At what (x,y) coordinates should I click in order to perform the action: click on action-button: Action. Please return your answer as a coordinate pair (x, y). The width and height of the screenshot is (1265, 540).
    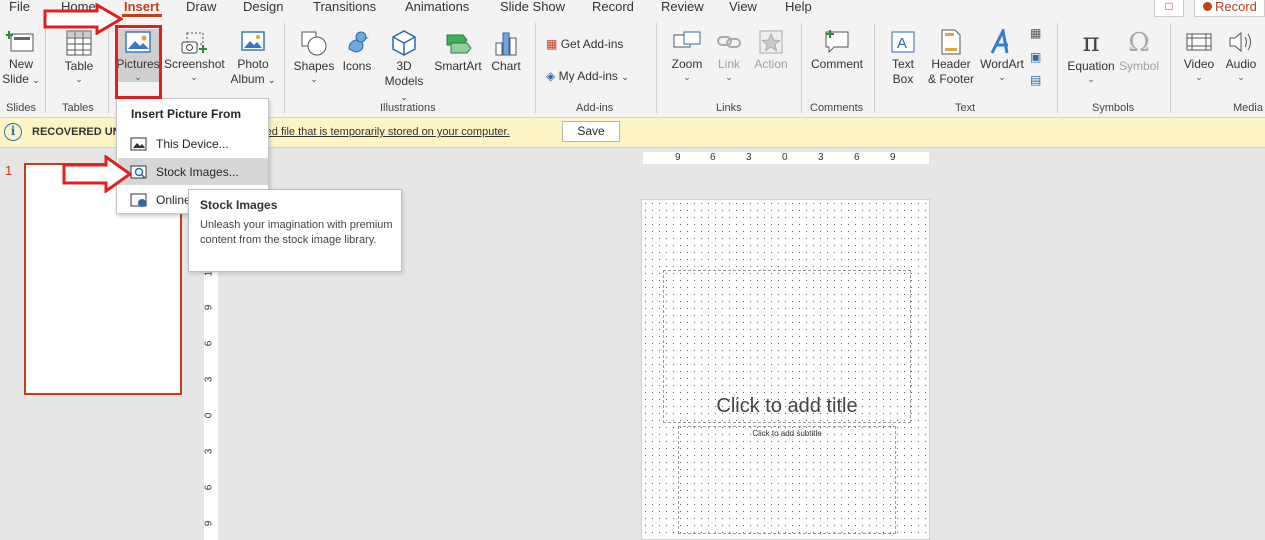
    Looking at the image, I should click on (771, 50).